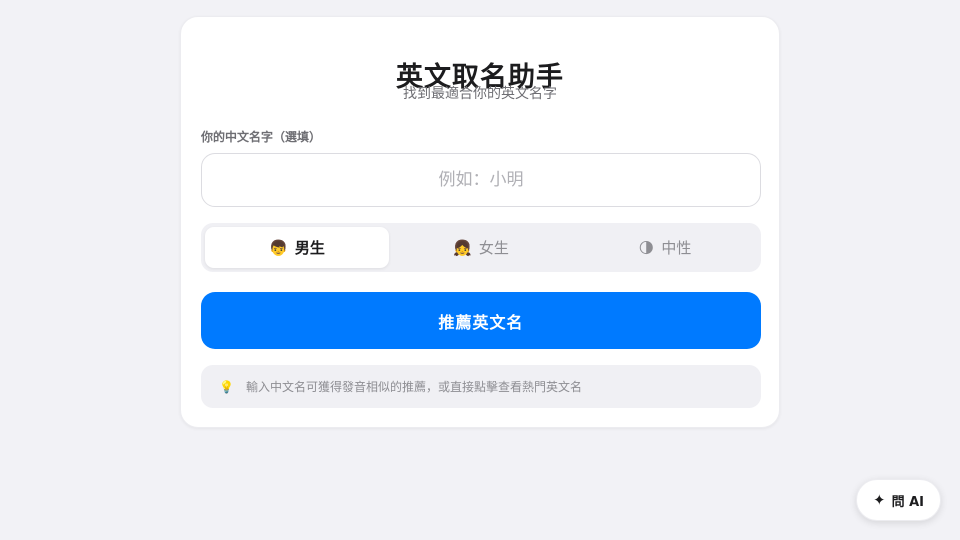  Describe the element at coordinates (462, 247) in the screenshot. I see `girl-emoji-icon: 👧` at that location.